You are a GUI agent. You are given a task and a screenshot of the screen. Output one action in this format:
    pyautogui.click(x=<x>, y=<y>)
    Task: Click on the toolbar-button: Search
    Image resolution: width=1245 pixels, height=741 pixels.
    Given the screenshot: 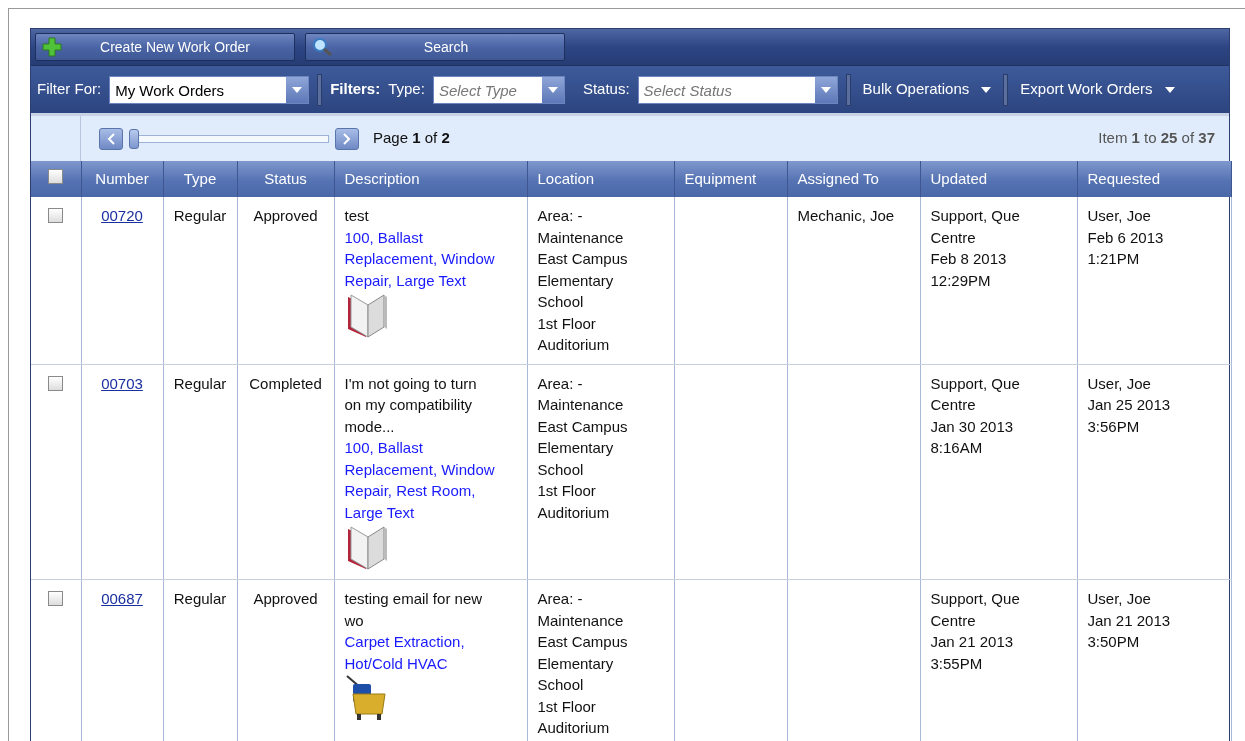 What is the action you would take?
    pyautogui.click(x=435, y=47)
    